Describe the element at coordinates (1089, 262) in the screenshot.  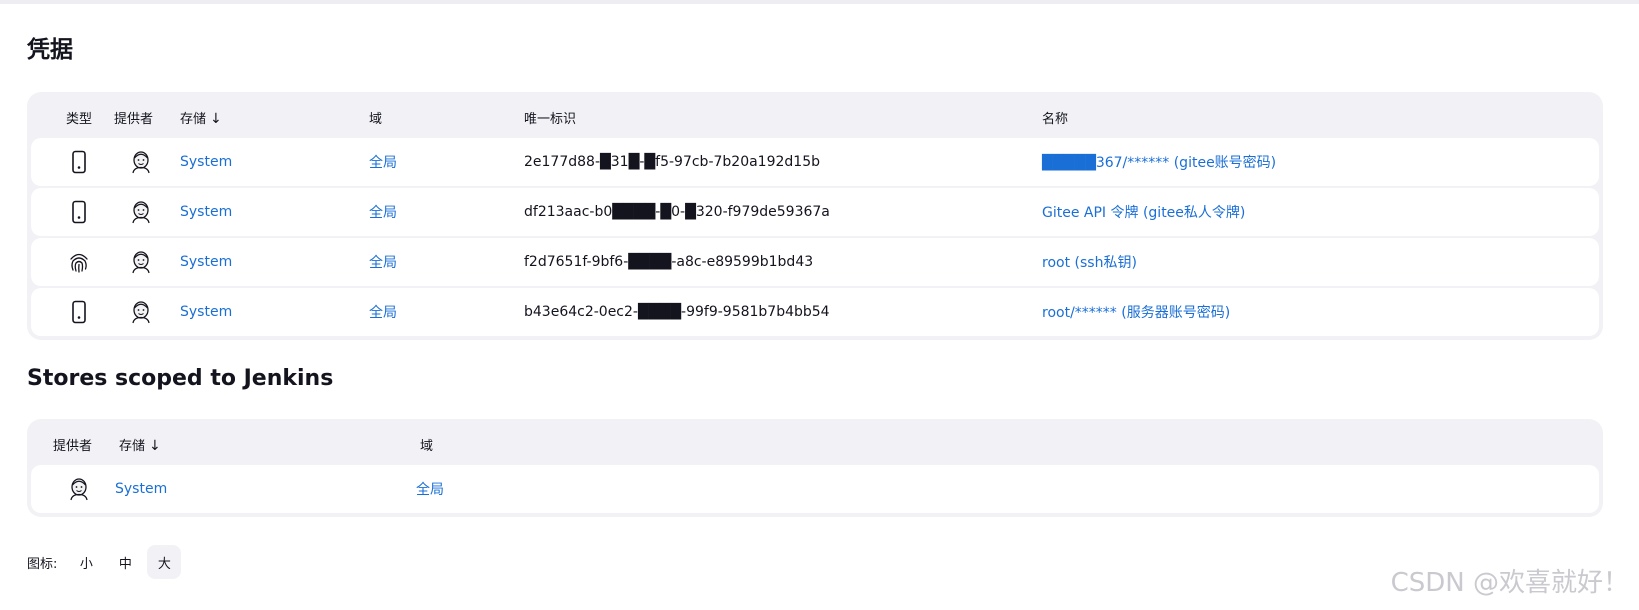
I see `credential-name-link: root (ssh私钥)` at that location.